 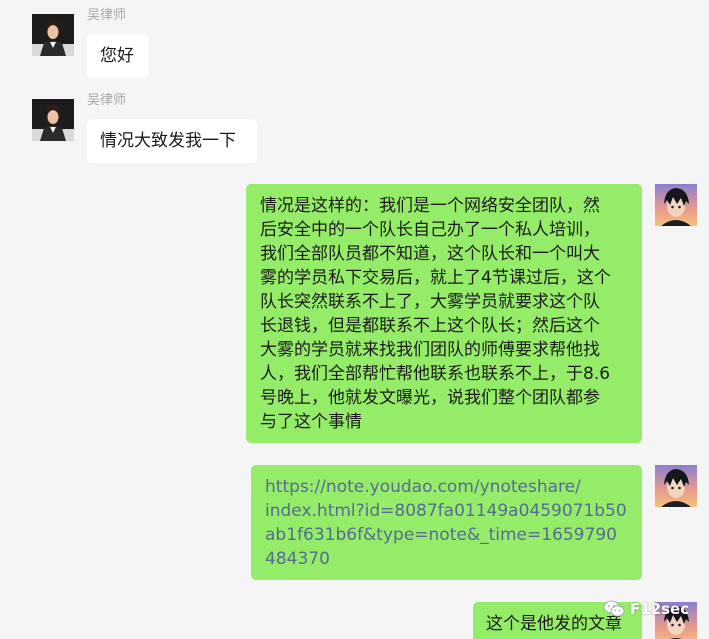 I want to click on message-line: 我们全部队员都不知道，这个队长和一个叫大, so click(x=430, y=254).